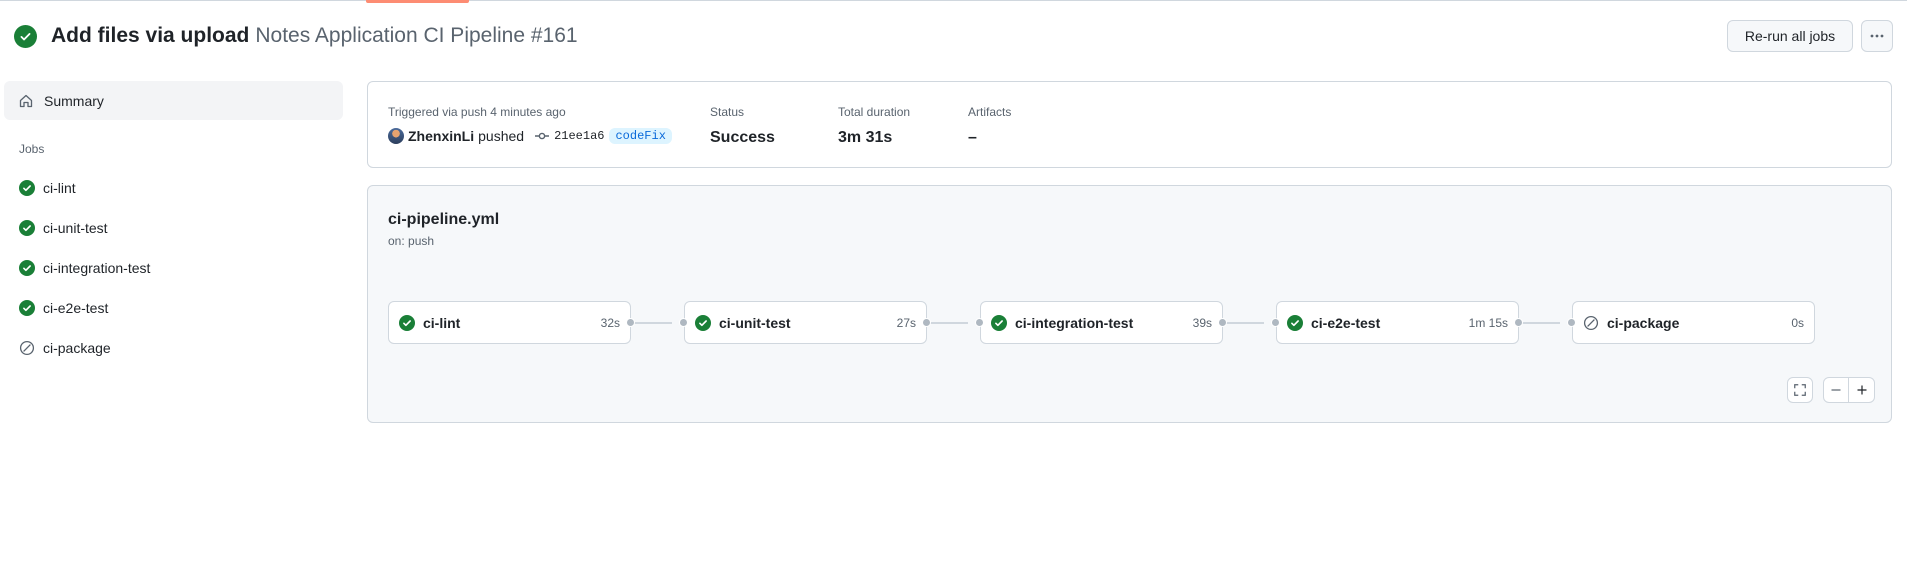 Image resolution: width=1907 pixels, height=563 pixels. Describe the element at coordinates (1693, 322) in the screenshot. I see `graph-node-ci-package: ci-package 0s` at that location.